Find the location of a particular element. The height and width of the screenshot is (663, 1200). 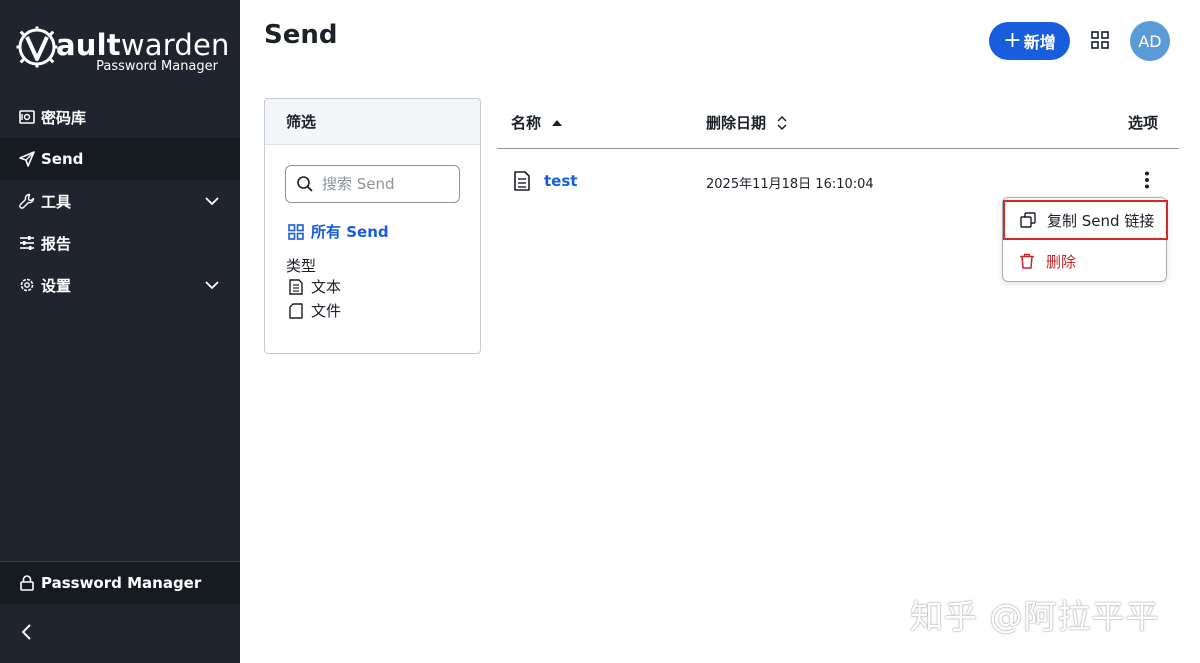

delete-label: 删除 is located at coordinates (1061, 261).